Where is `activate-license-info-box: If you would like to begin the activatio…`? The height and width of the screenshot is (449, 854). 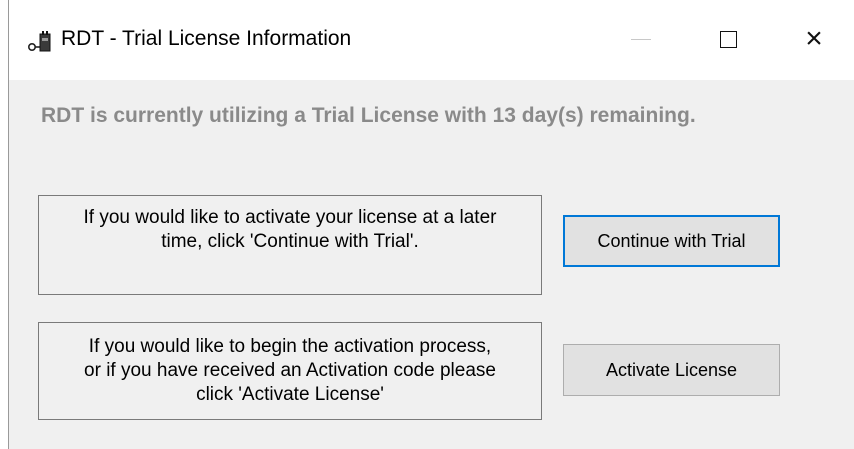
activate-license-info-box: If you would like to begin the activatio… is located at coordinates (290, 371).